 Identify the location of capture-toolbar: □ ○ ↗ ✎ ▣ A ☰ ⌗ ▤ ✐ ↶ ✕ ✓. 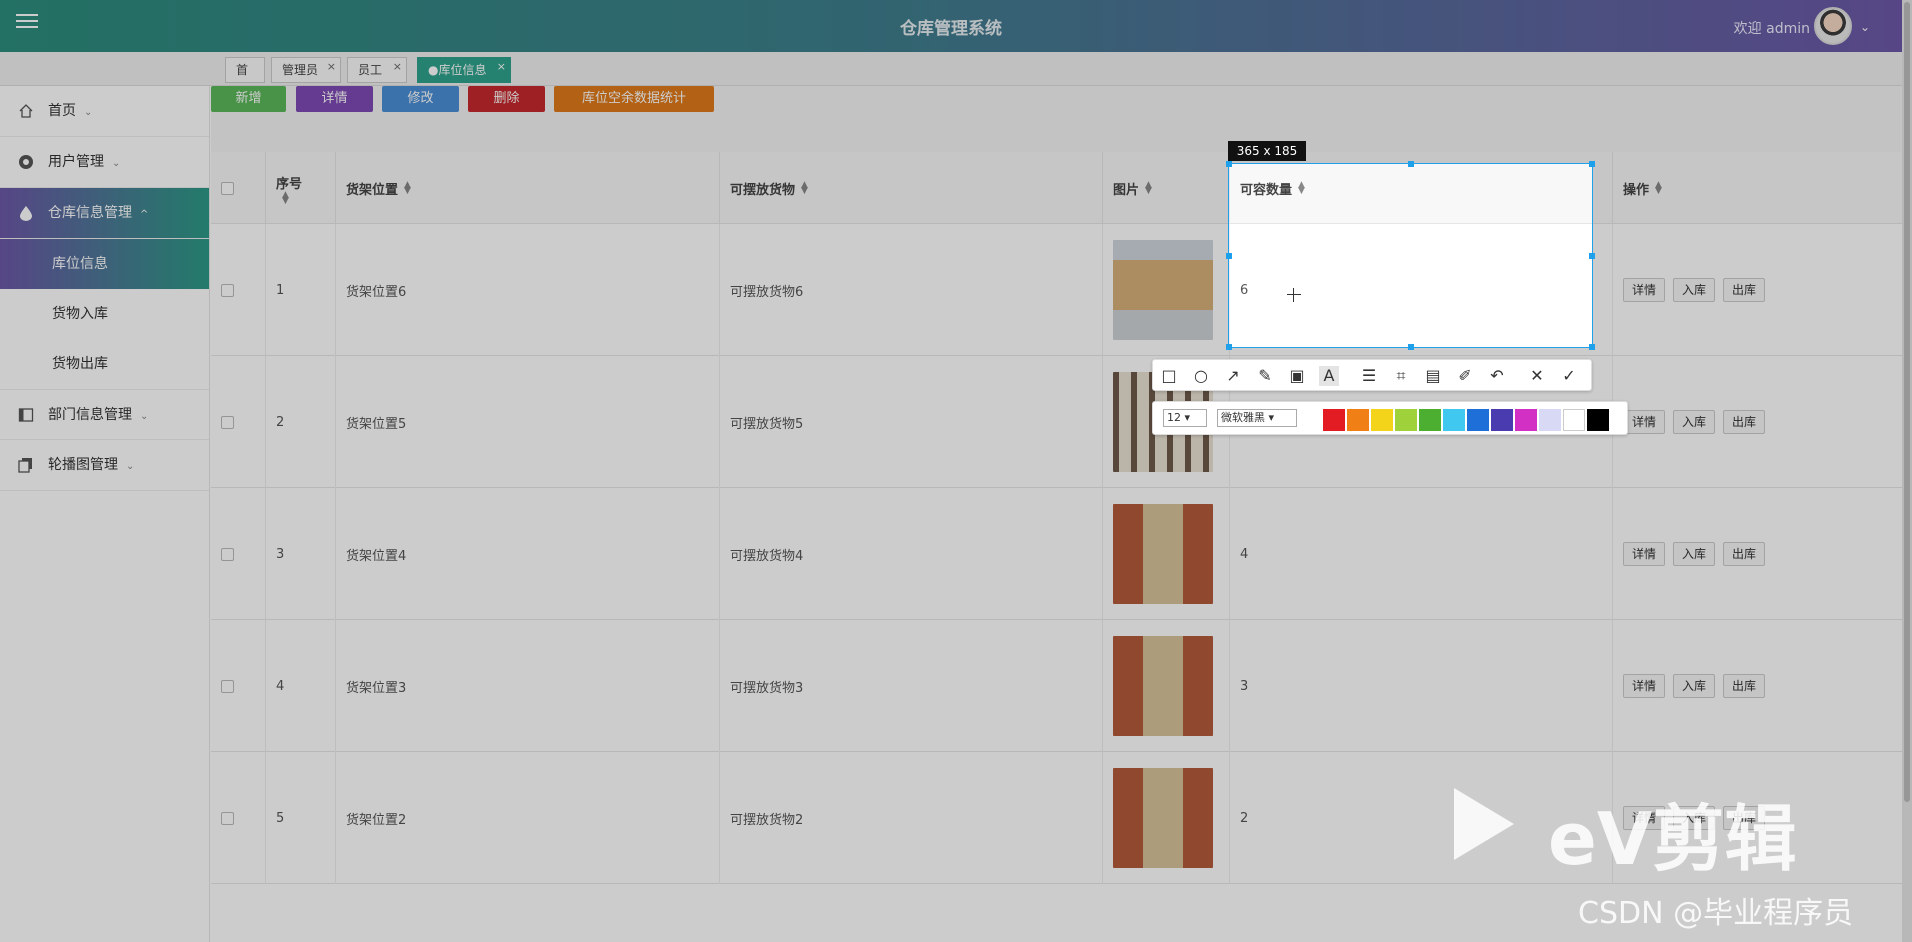
(1372, 375).